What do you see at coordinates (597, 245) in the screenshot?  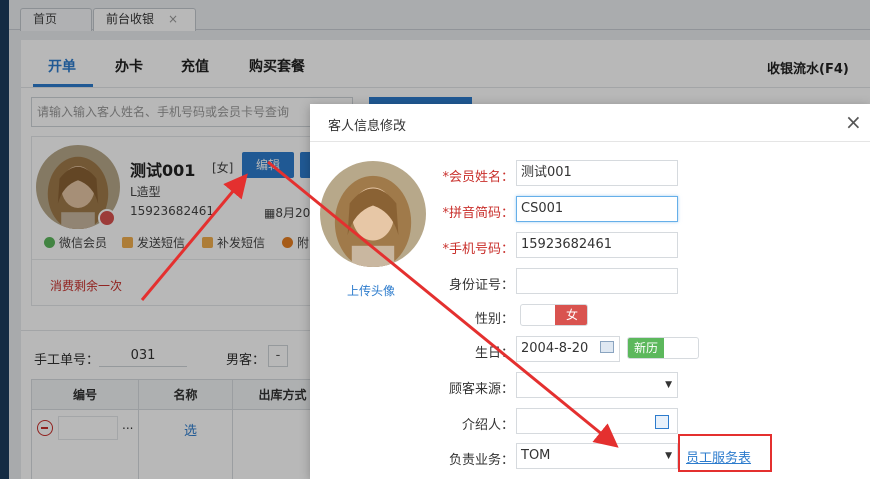 I see `phone-input: 15923682461` at bounding box center [597, 245].